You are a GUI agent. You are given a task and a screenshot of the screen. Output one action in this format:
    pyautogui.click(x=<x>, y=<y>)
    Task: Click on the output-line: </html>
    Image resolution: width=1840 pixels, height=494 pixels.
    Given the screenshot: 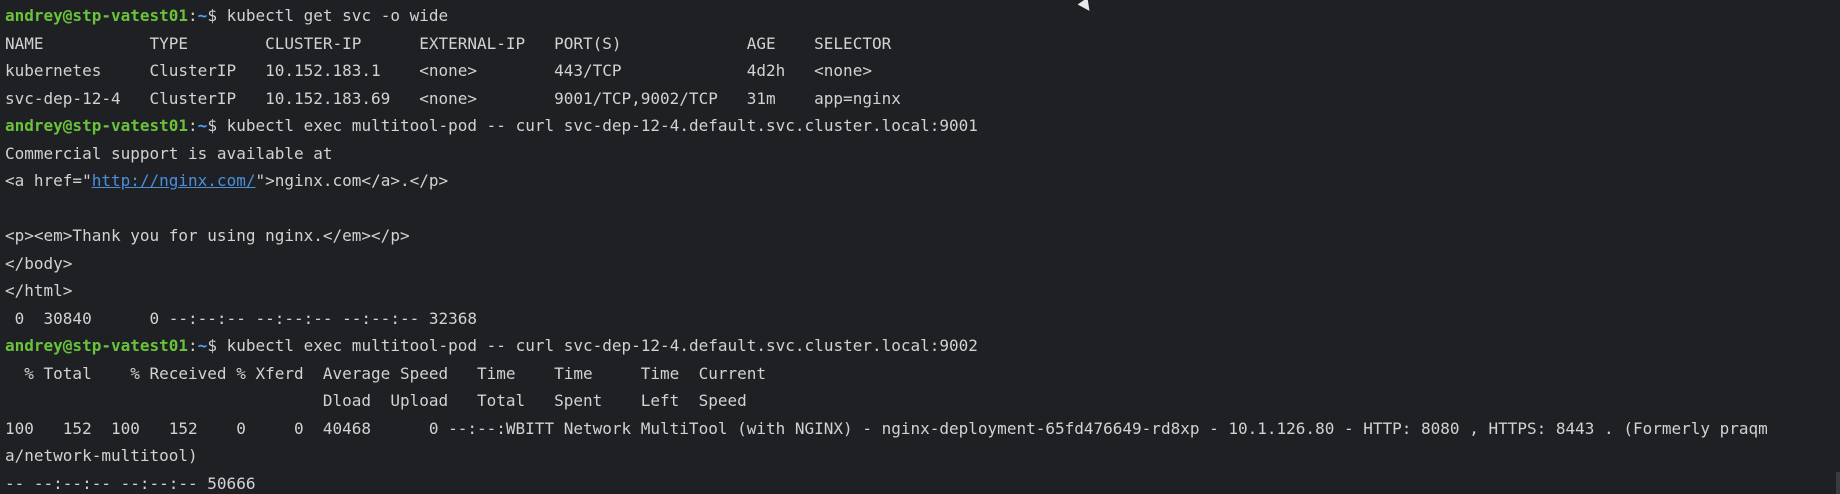 What is the action you would take?
    pyautogui.click(x=39, y=290)
    